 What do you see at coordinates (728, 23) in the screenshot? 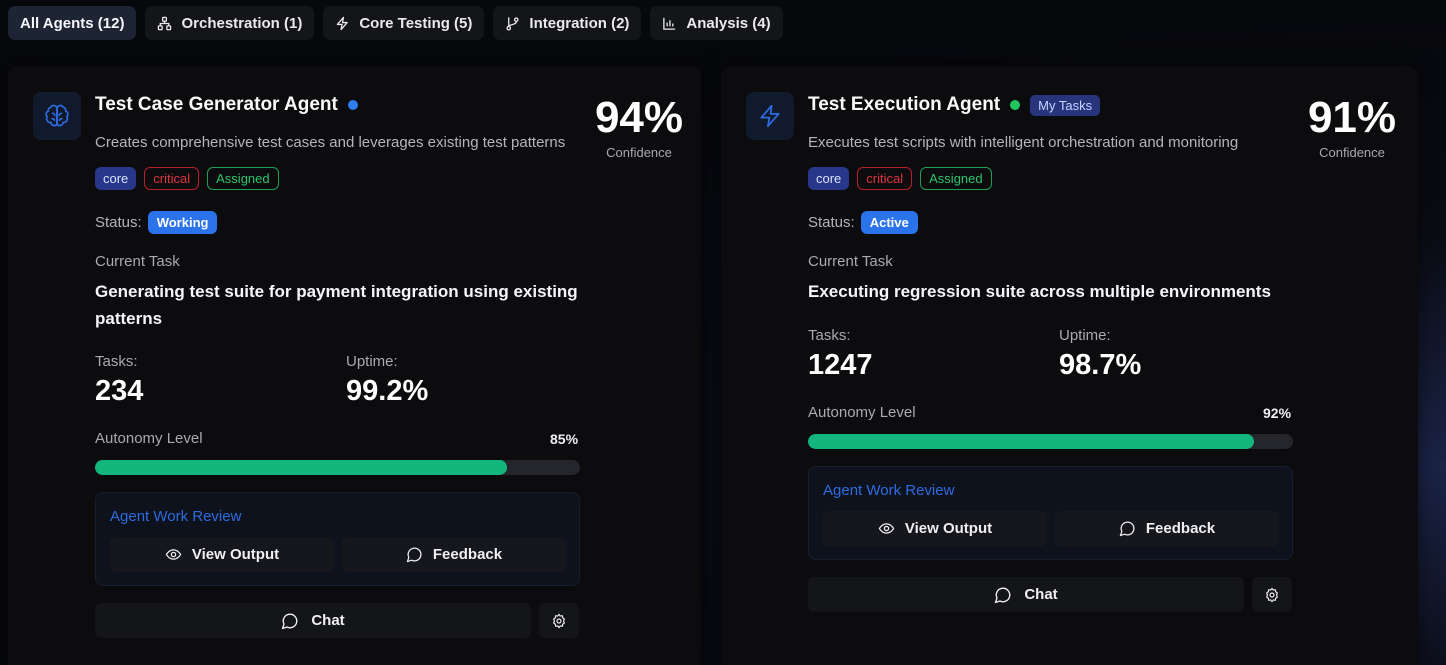
I see `tab-label: Analysis (4)` at bounding box center [728, 23].